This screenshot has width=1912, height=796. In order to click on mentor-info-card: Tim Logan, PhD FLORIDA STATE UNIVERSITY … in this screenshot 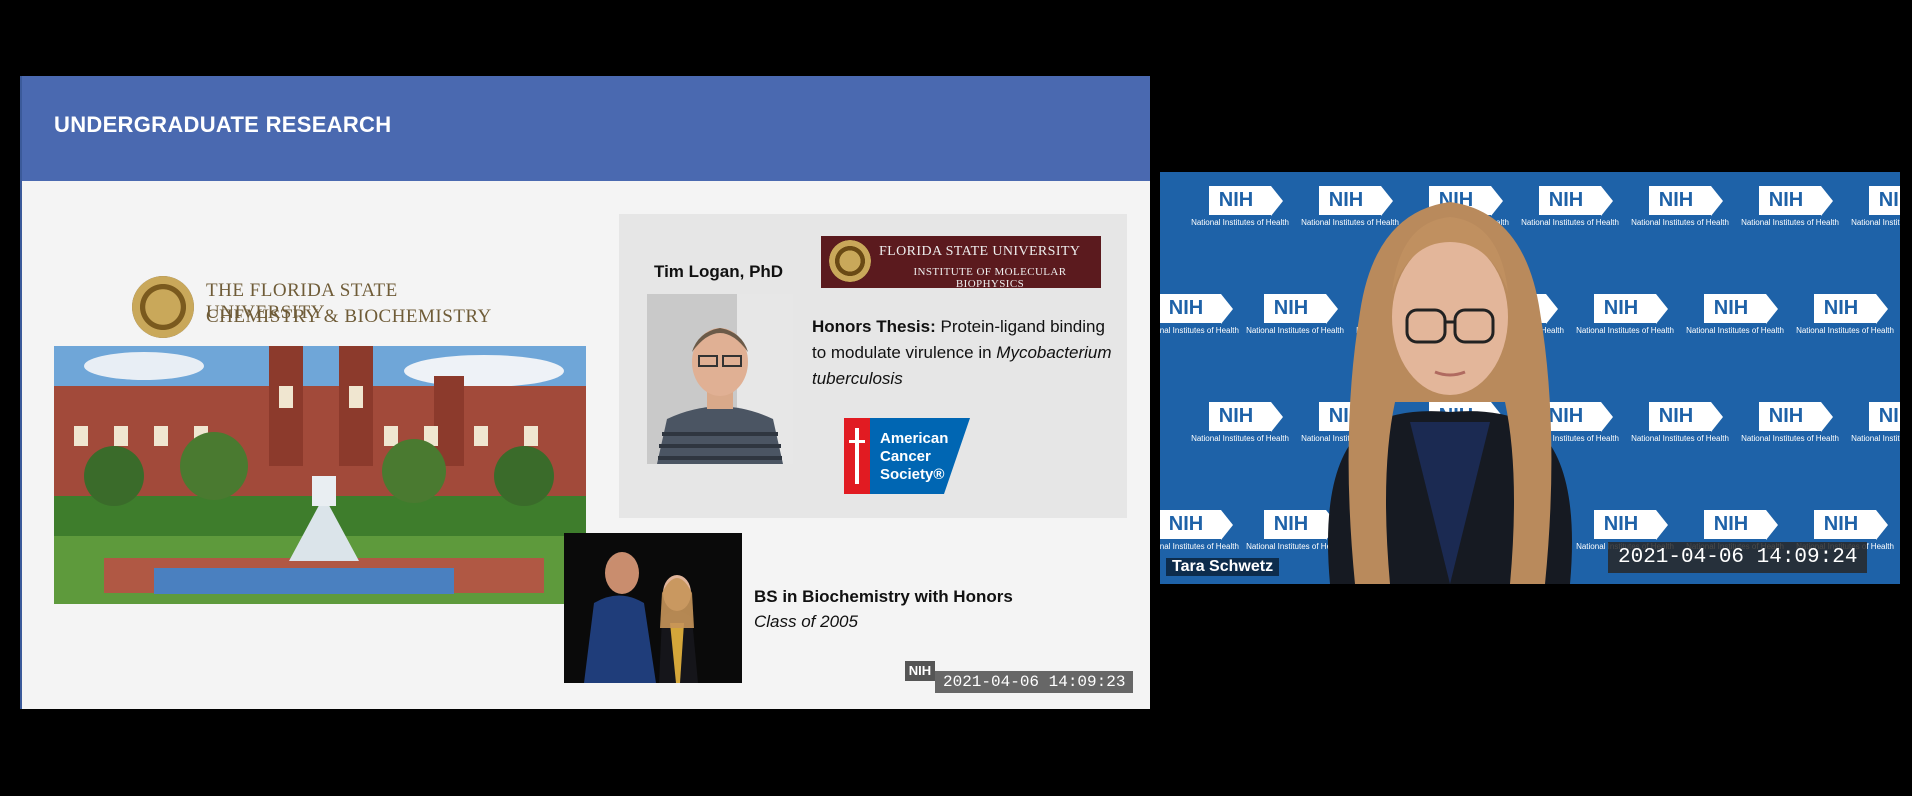, I will do `click(873, 366)`.